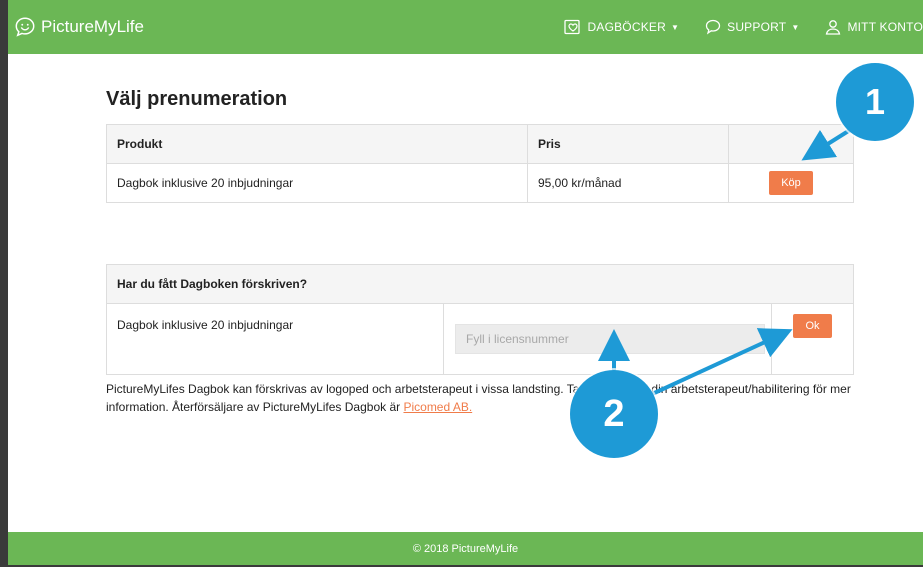 The width and height of the screenshot is (923, 567). I want to click on table-header-row: Produkt Pris, so click(480, 144).